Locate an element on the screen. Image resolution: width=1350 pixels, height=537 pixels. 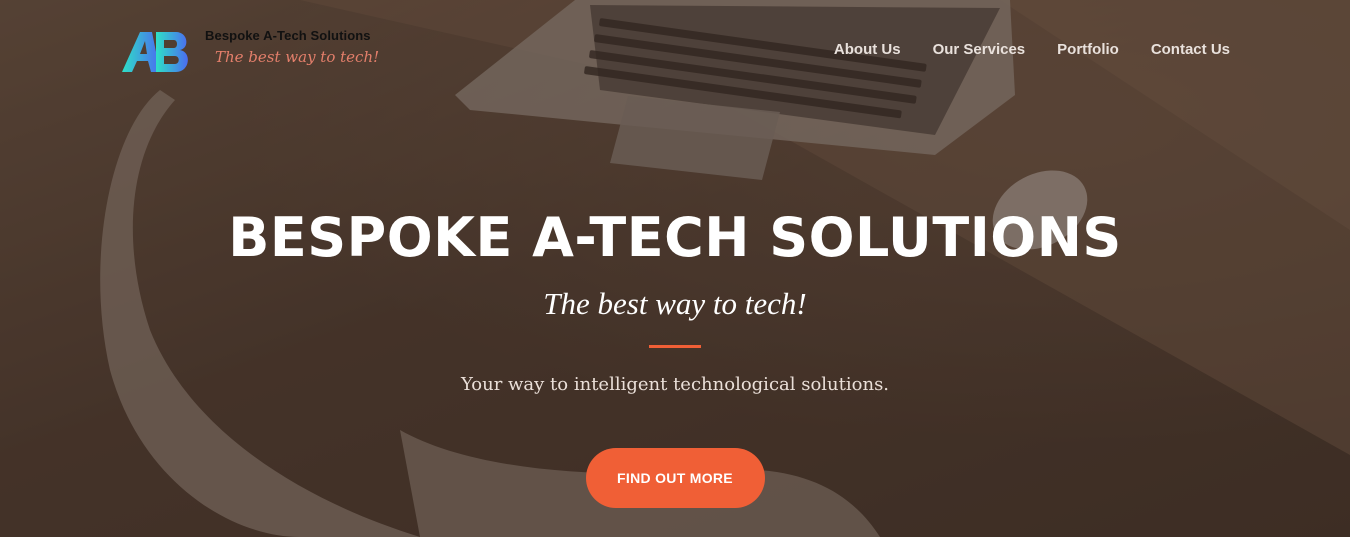
hero-divider is located at coordinates (675, 346).